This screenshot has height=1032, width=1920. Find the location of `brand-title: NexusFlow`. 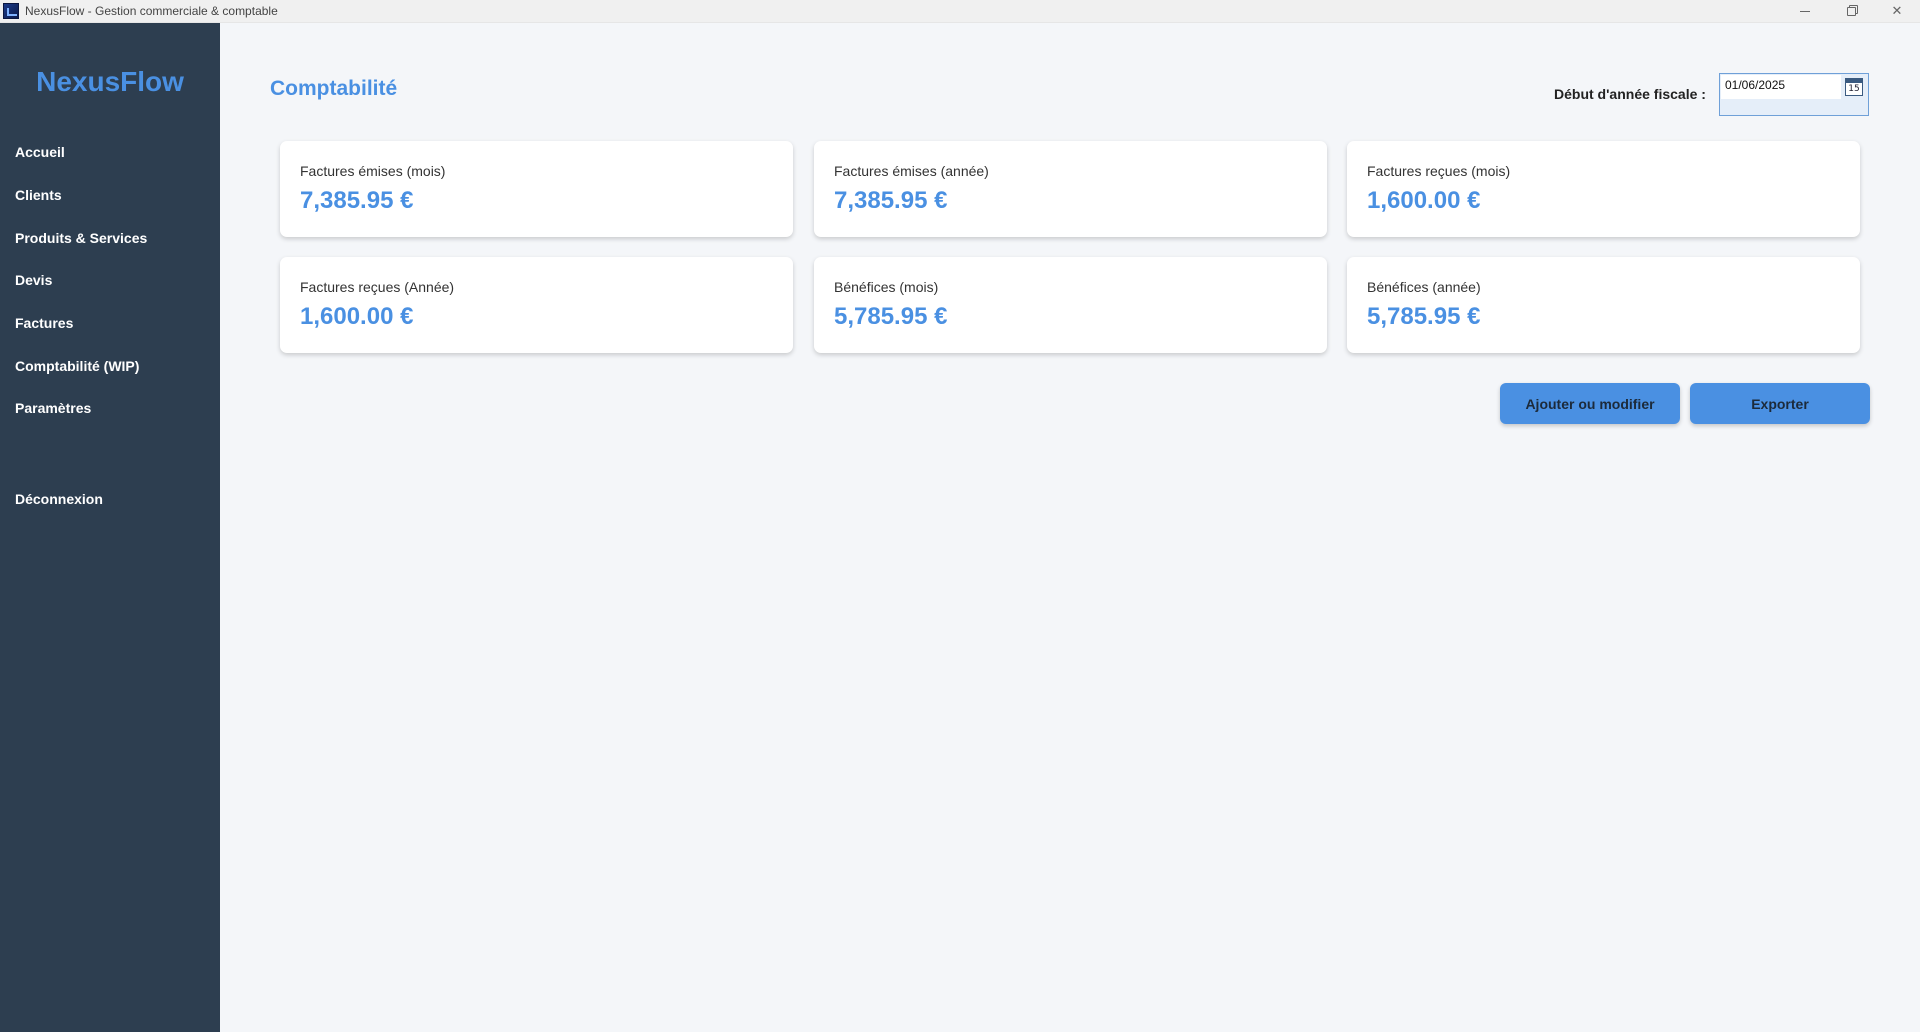

brand-title: NexusFlow is located at coordinates (110, 81).